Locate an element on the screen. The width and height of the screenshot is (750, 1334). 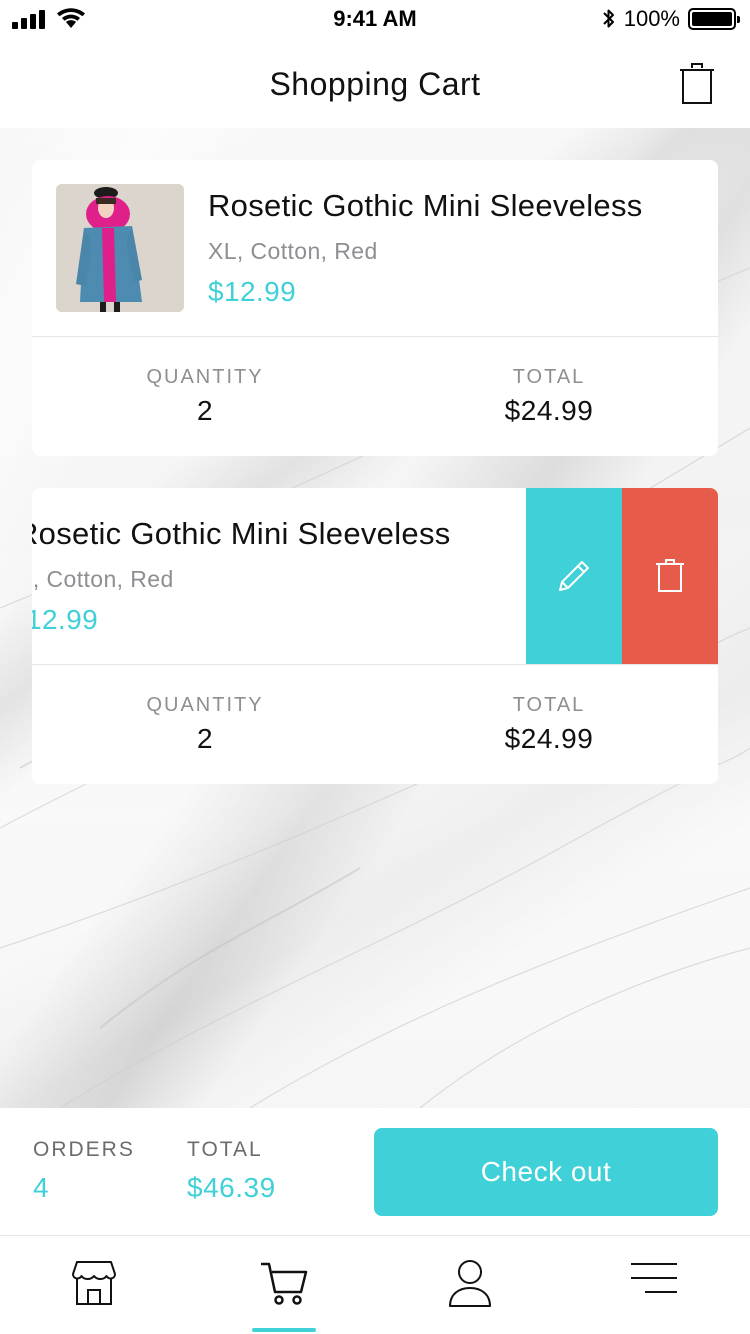
tab-cart is located at coordinates (284, 1286).